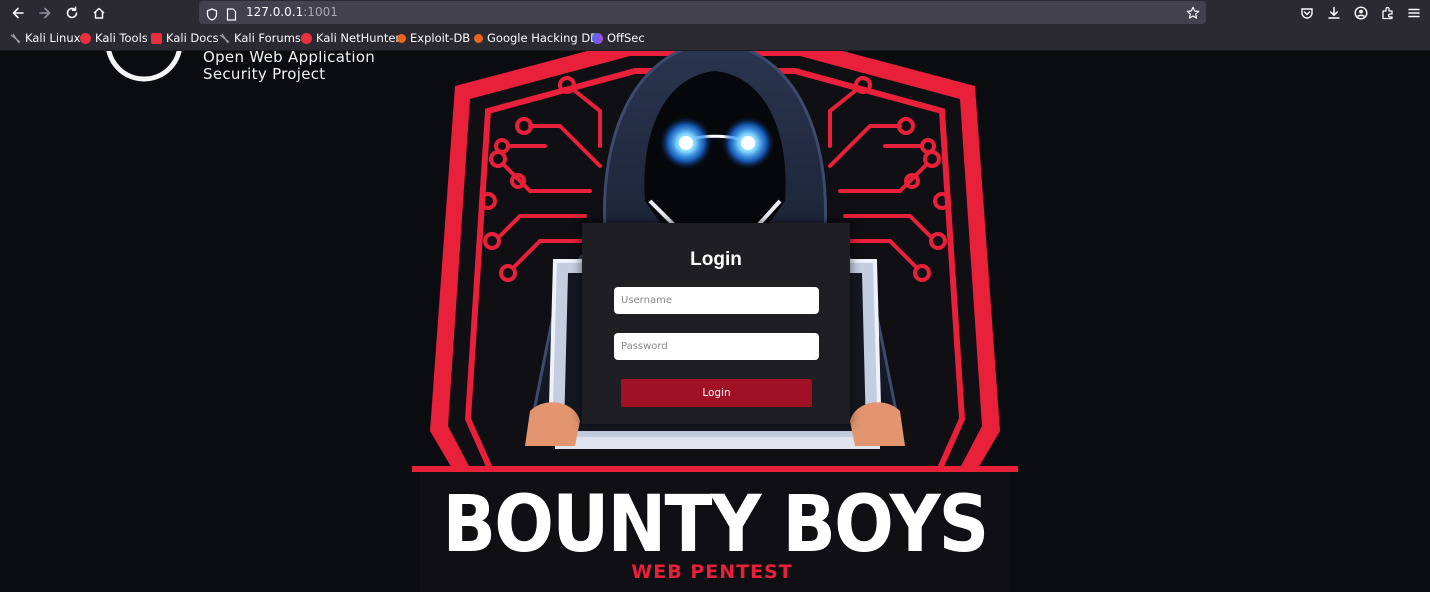 The width and height of the screenshot is (1430, 592). I want to click on kali-docs-icon, so click(156, 38).